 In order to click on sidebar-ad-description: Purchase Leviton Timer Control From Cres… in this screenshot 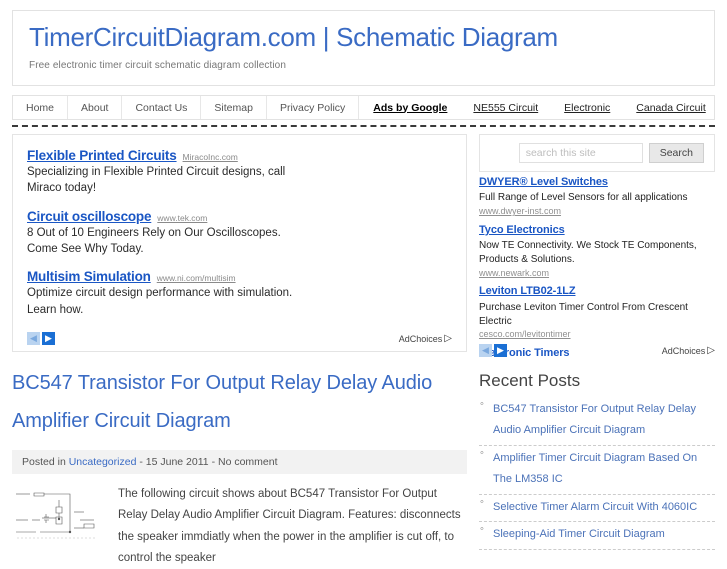, I will do `click(583, 314)`.